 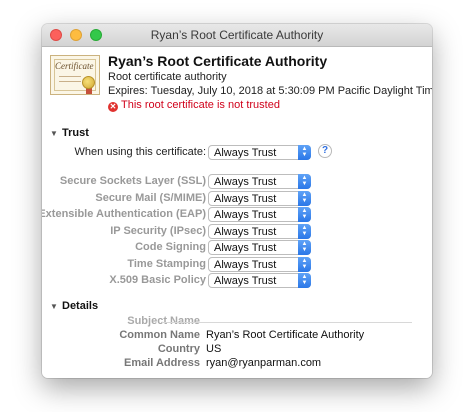 I want to click on certificate-name: Ryan’s Root Certificate Authority, so click(x=218, y=61).